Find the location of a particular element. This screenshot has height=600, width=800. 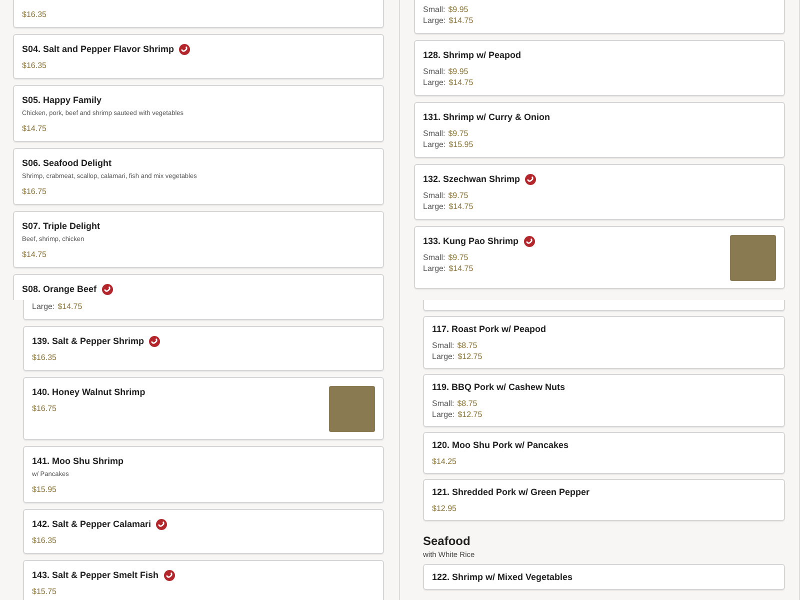

item-title: S05. Happy Family is located at coordinates (62, 100).